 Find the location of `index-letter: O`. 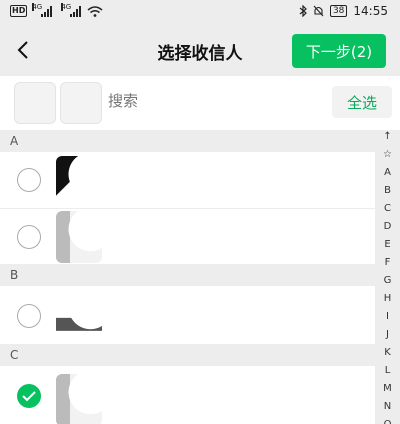

index-letter: O is located at coordinates (387, 420).